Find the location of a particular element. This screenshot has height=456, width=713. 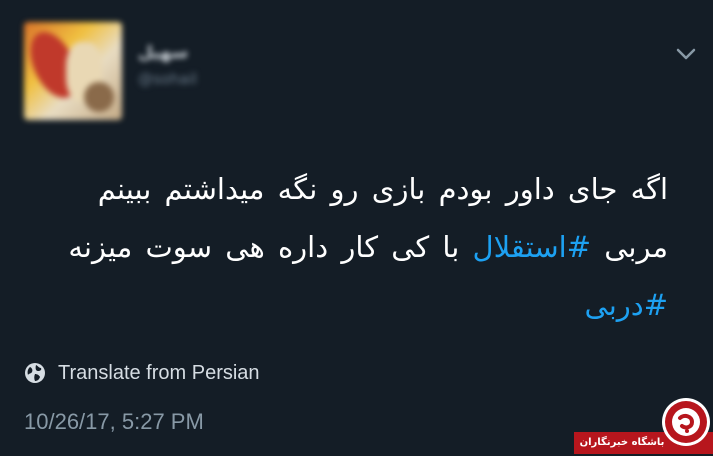

translate-link: Translate from Persian is located at coordinates (142, 373).